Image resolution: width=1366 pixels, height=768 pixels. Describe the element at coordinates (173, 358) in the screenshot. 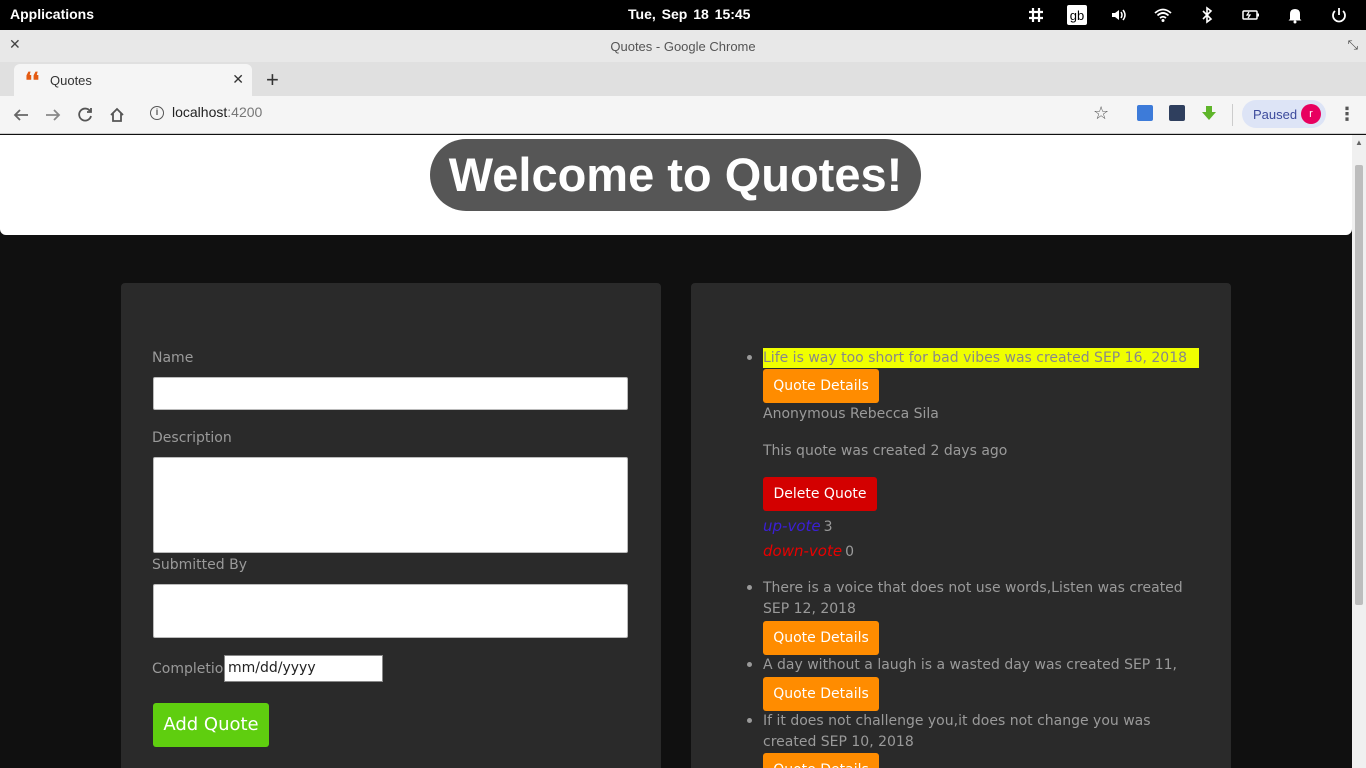

I see `name-label: Name` at that location.